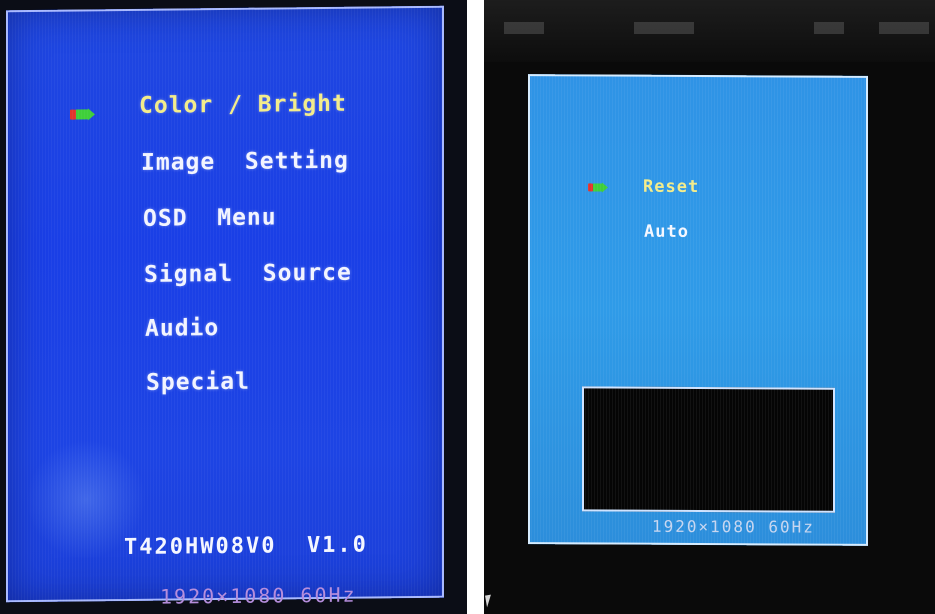 The width and height of the screenshot is (935, 614). Describe the element at coordinates (198, 382) in the screenshot. I see `menu-item-special: Special` at that location.